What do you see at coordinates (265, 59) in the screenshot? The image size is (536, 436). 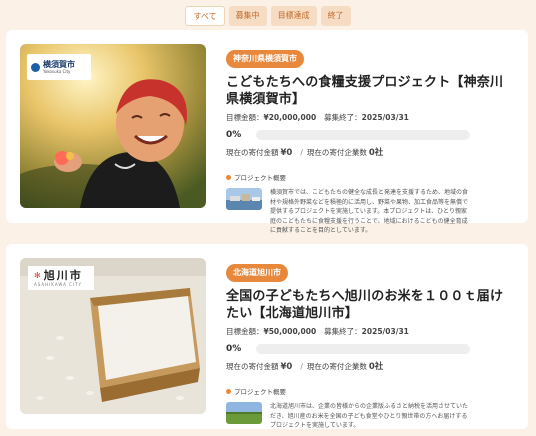 I see `prefecture-badge: 神奈川県横須賀市` at bounding box center [265, 59].